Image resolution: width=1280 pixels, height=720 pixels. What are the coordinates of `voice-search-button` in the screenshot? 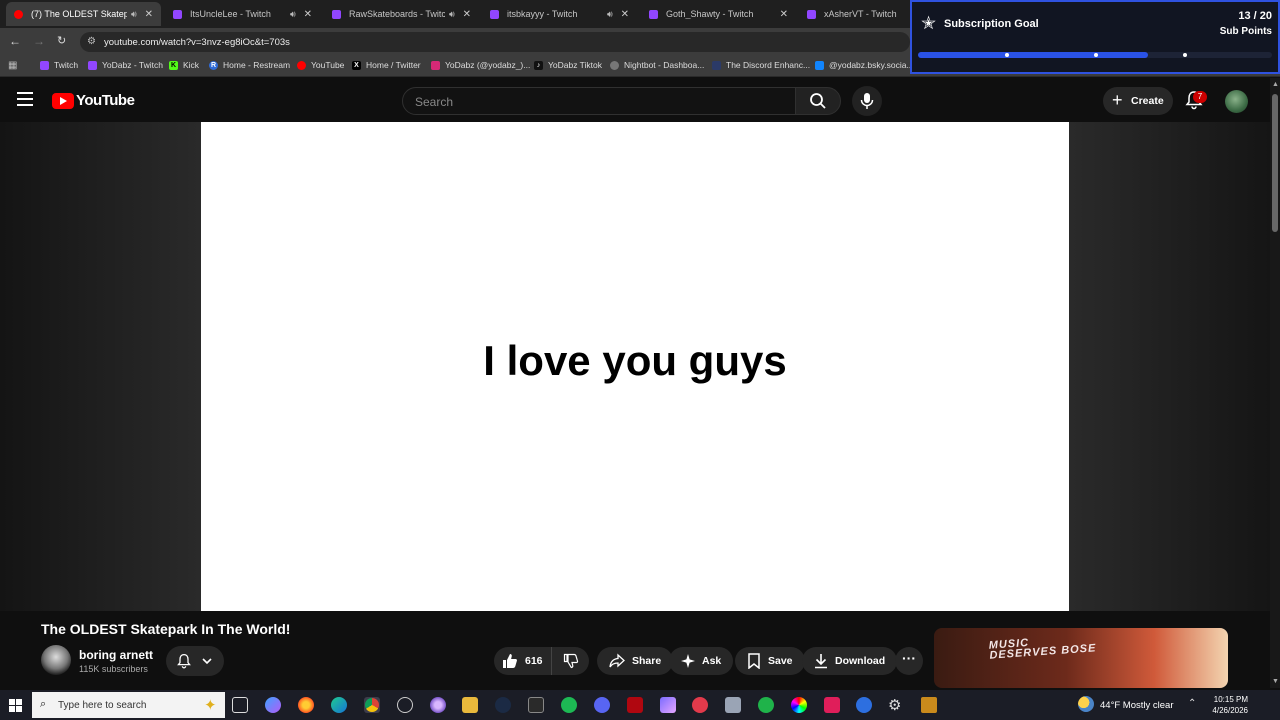 It's located at (867, 101).